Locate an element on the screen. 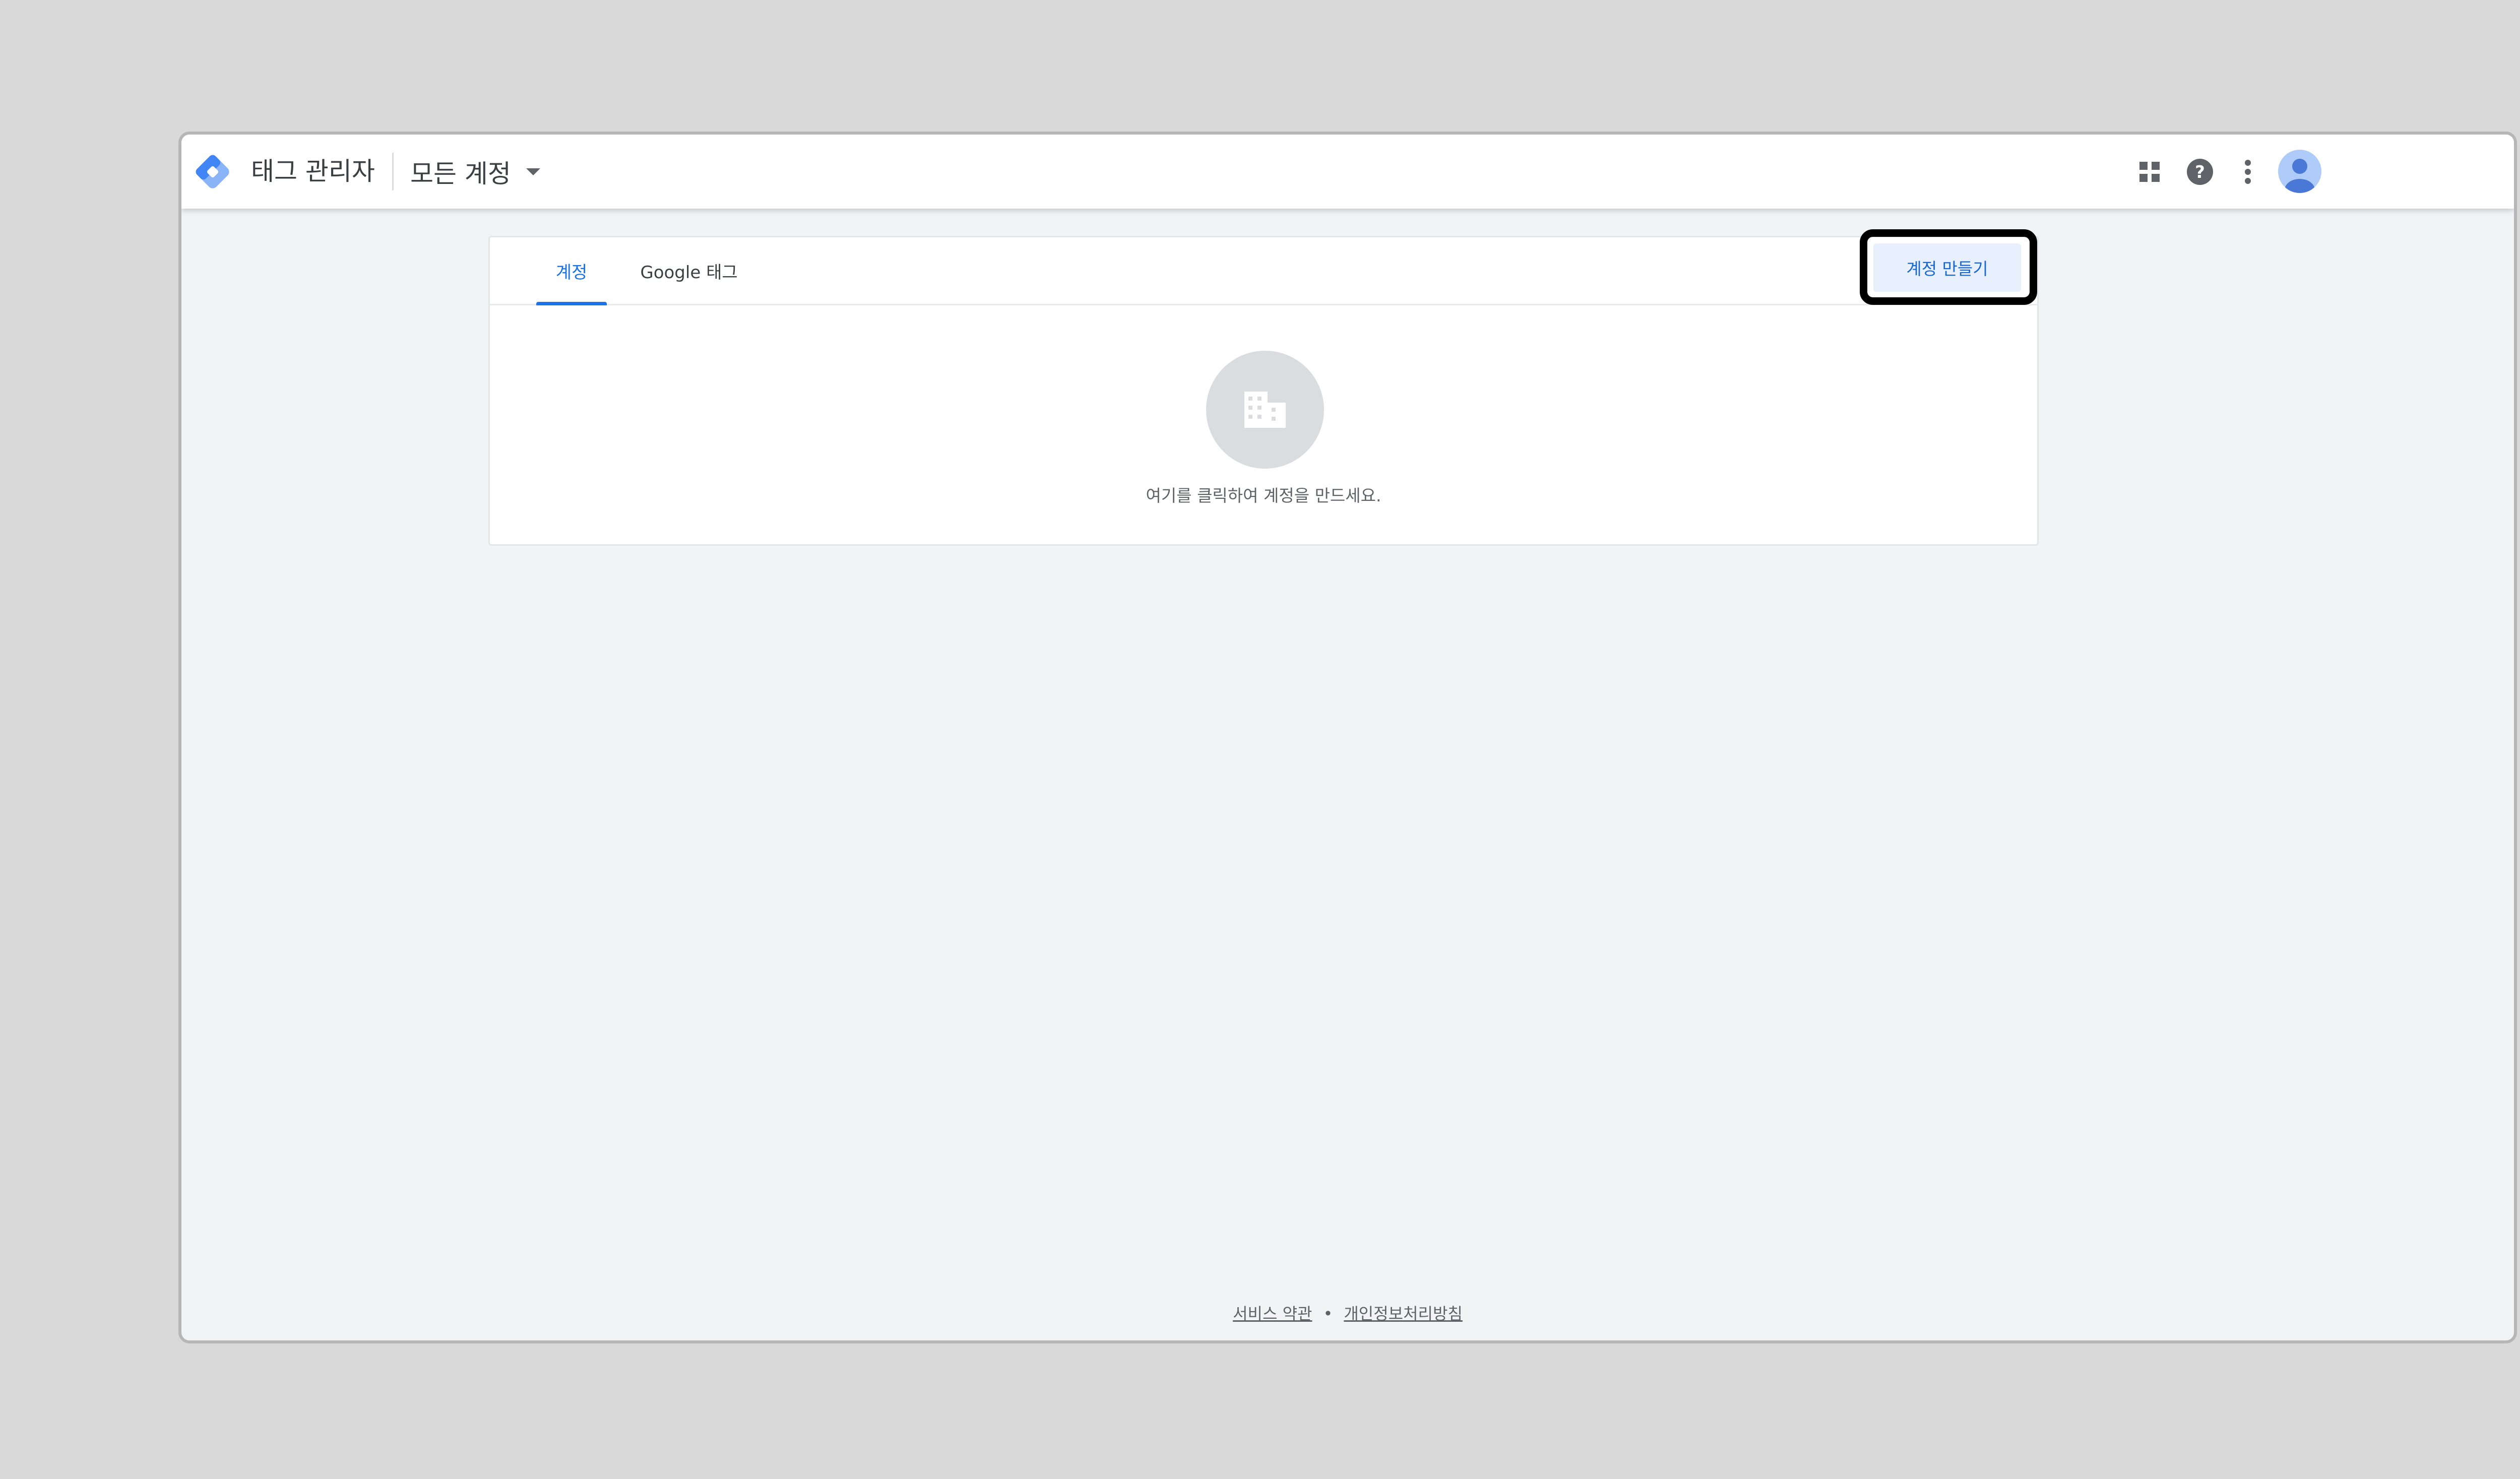 Image resolution: width=2520 pixels, height=1479 pixels. tab-bar: 계정 Google 태그 is located at coordinates (1263, 271).